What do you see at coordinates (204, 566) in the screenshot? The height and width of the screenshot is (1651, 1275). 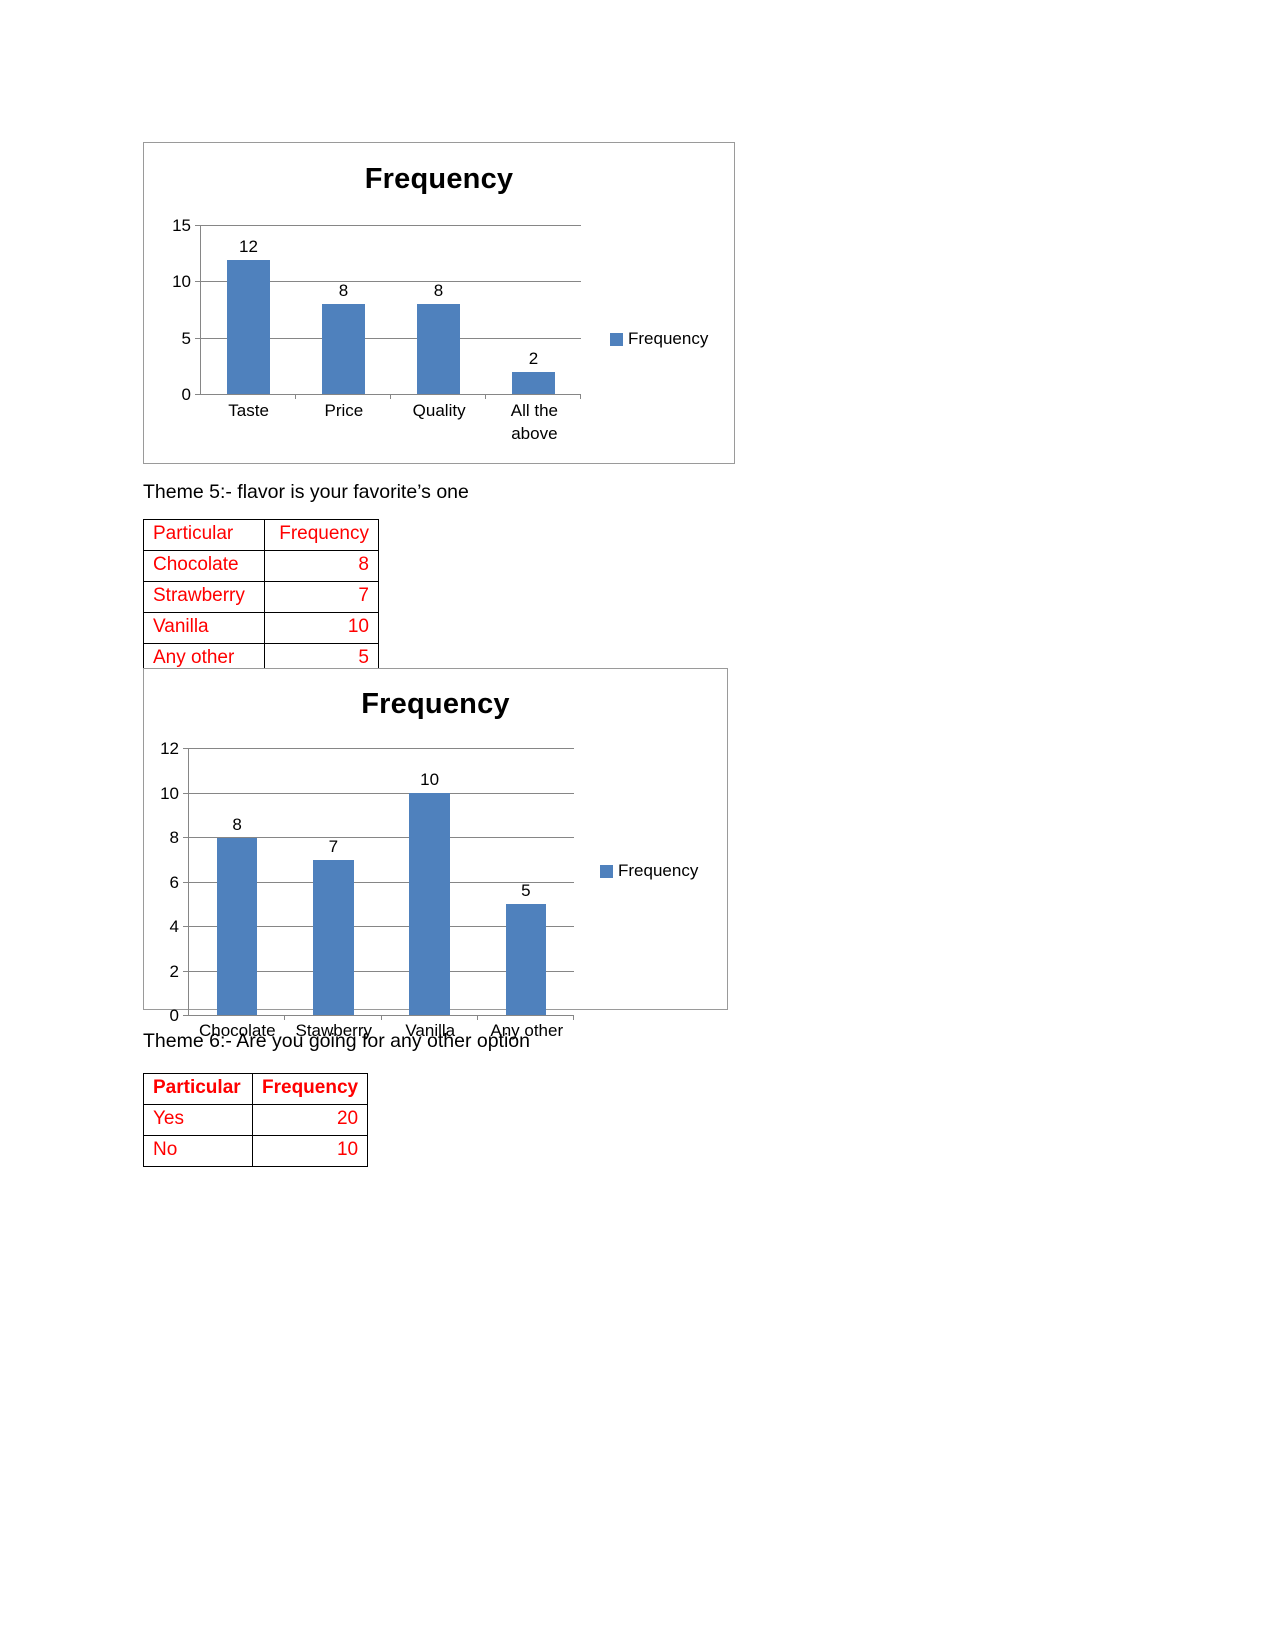 I see `table-cell-label: Chocolate` at bounding box center [204, 566].